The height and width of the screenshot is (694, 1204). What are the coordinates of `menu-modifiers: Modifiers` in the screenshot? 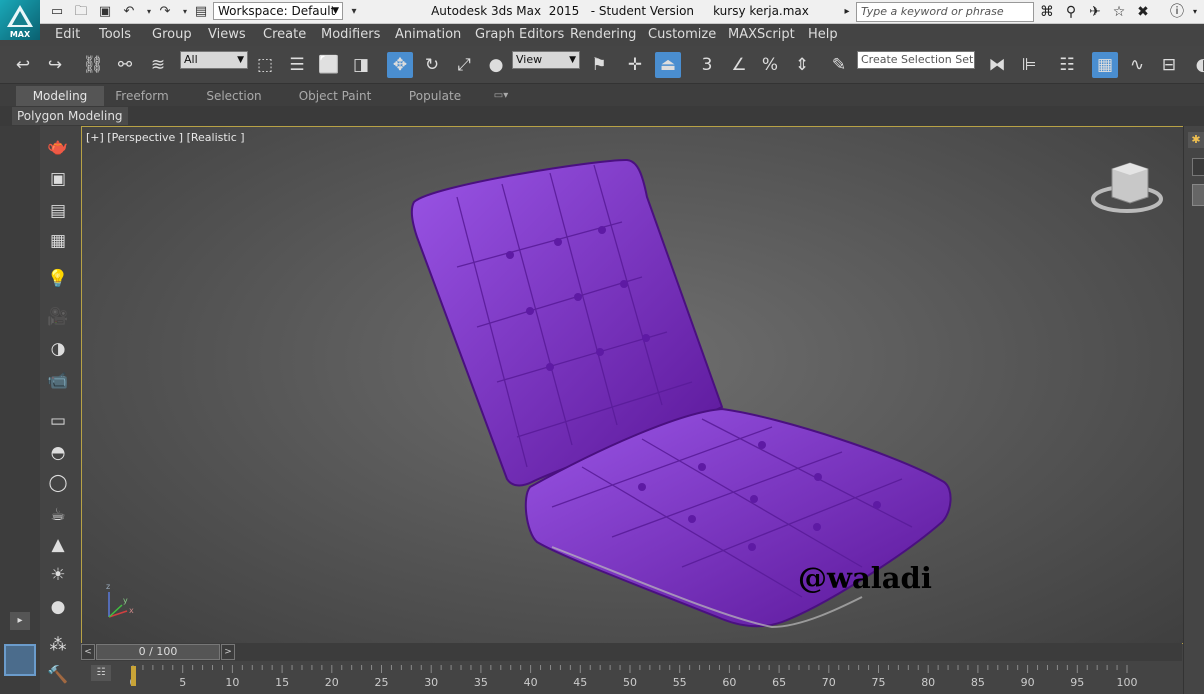 It's located at (350, 34).